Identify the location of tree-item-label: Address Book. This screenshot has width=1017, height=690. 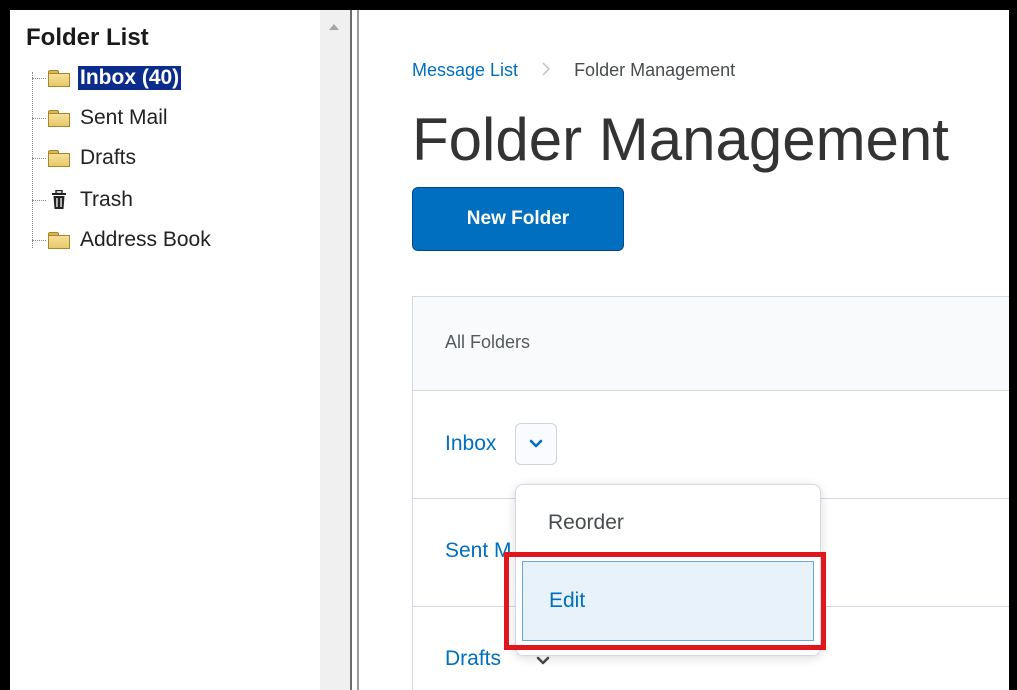
(145, 239).